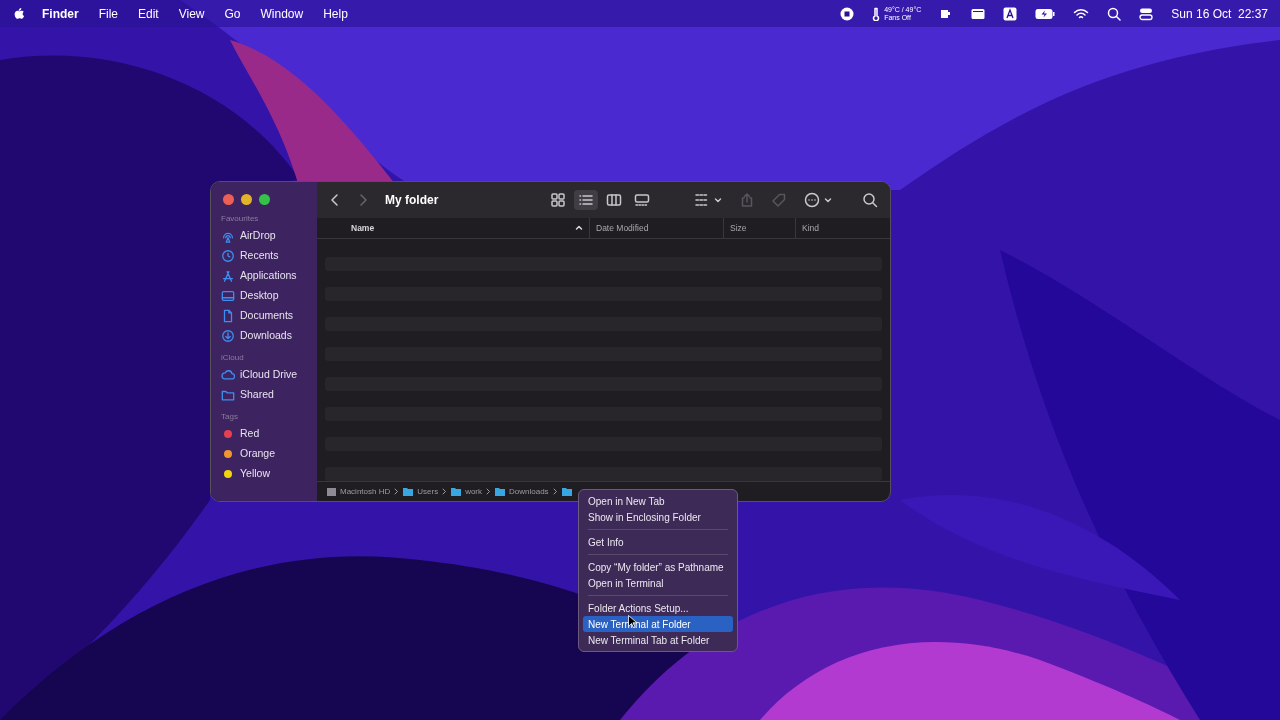  I want to click on wifi-icon, so click(1081, 13).